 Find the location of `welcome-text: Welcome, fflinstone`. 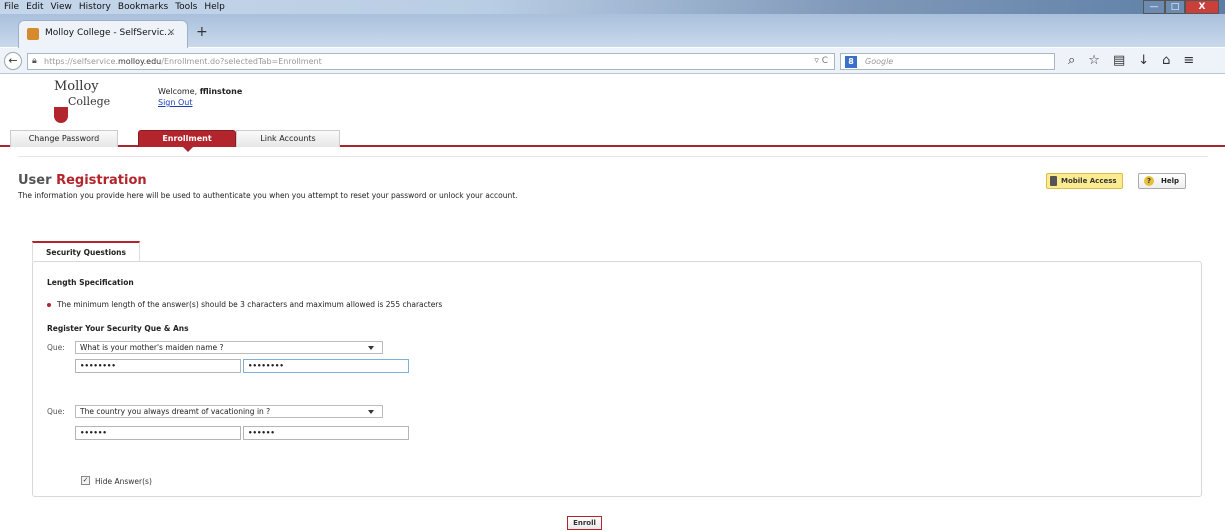

welcome-text: Welcome, fflinstone is located at coordinates (200, 91).